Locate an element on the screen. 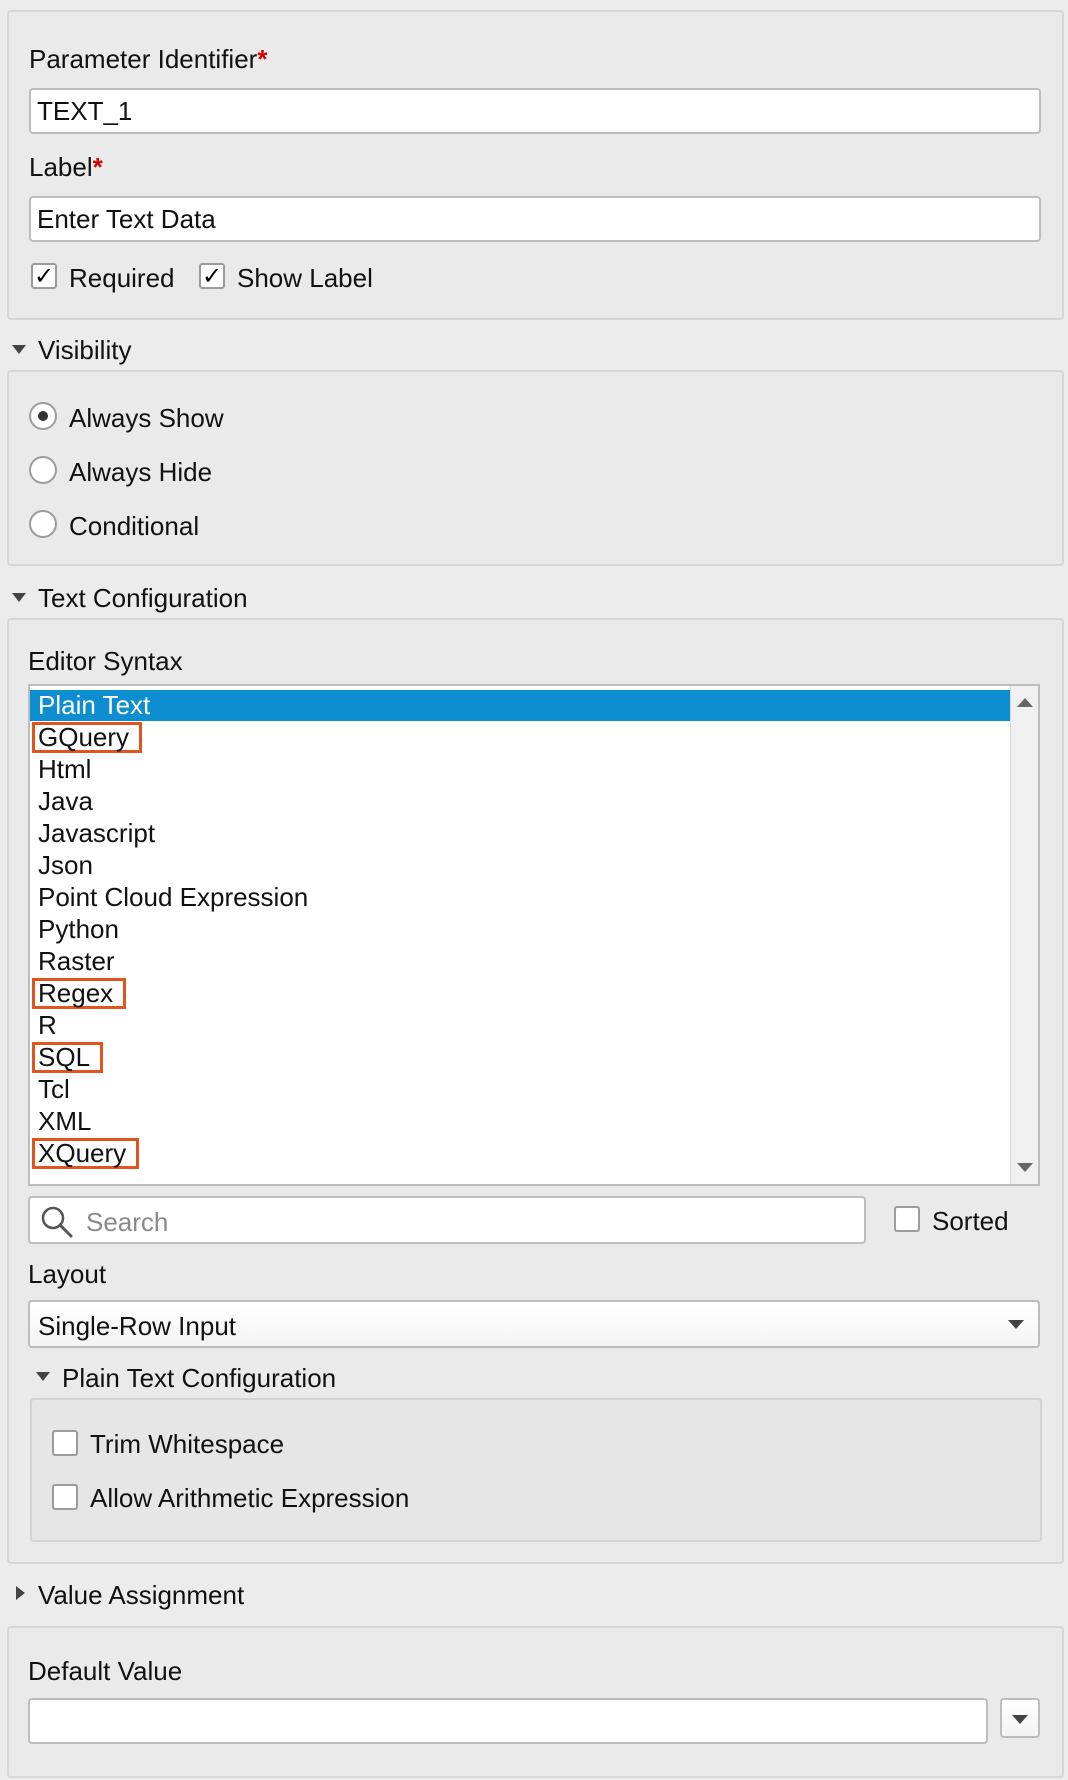 This screenshot has height=1780, width=1068. highlight-box: Regex is located at coordinates (79, 993).